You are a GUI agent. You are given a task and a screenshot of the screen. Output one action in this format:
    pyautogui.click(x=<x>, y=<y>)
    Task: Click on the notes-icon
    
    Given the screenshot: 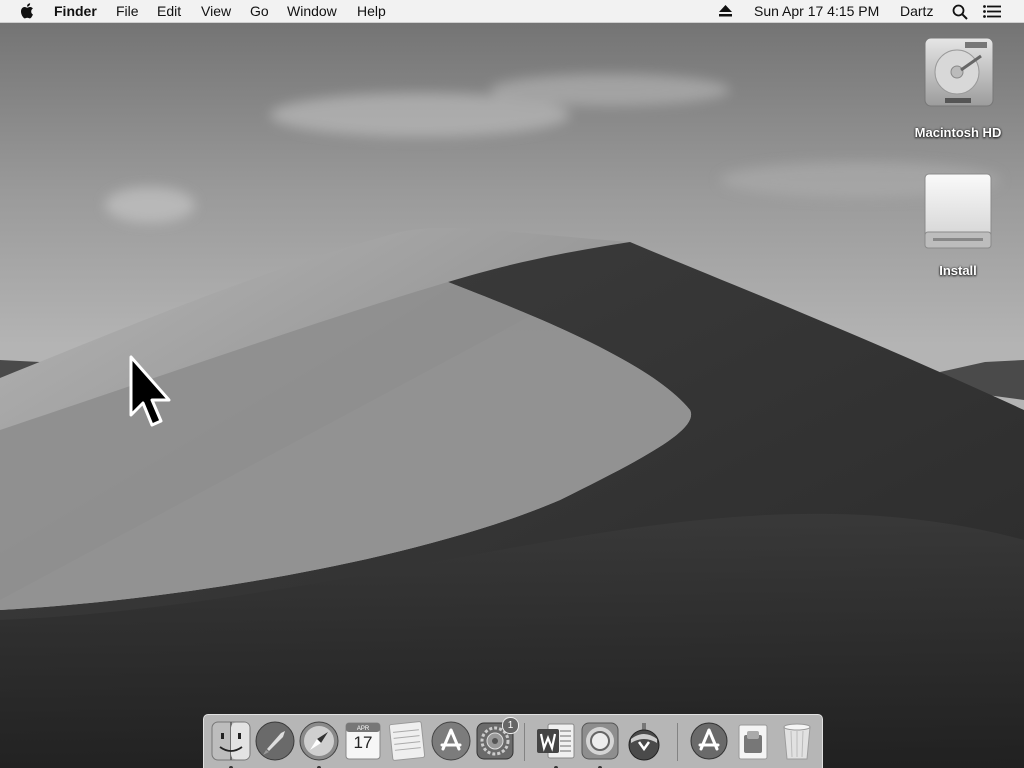 What is the action you would take?
    pyautogui.click(x=407, y=741)
    